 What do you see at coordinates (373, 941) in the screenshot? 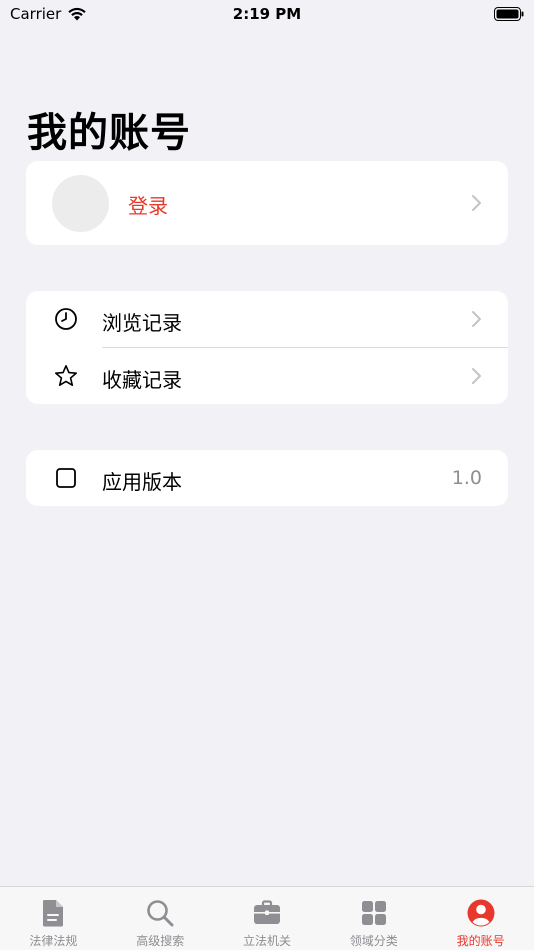
I see `tab-label: 领域分类` at bounding box center [373, 941].